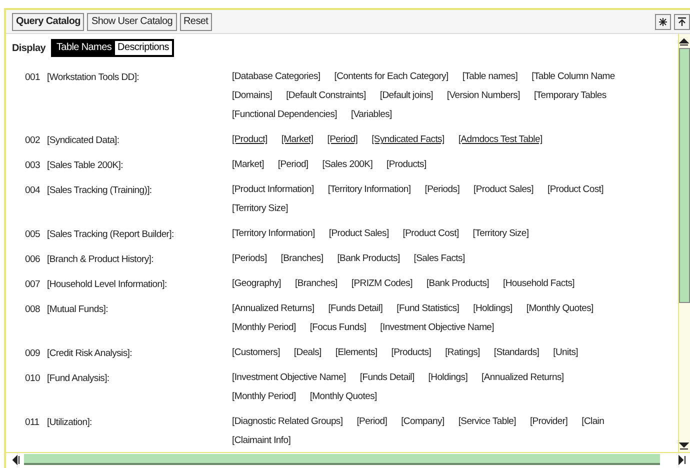  I want to click on table-link: [Functional Dependencies], so click(284, 115).